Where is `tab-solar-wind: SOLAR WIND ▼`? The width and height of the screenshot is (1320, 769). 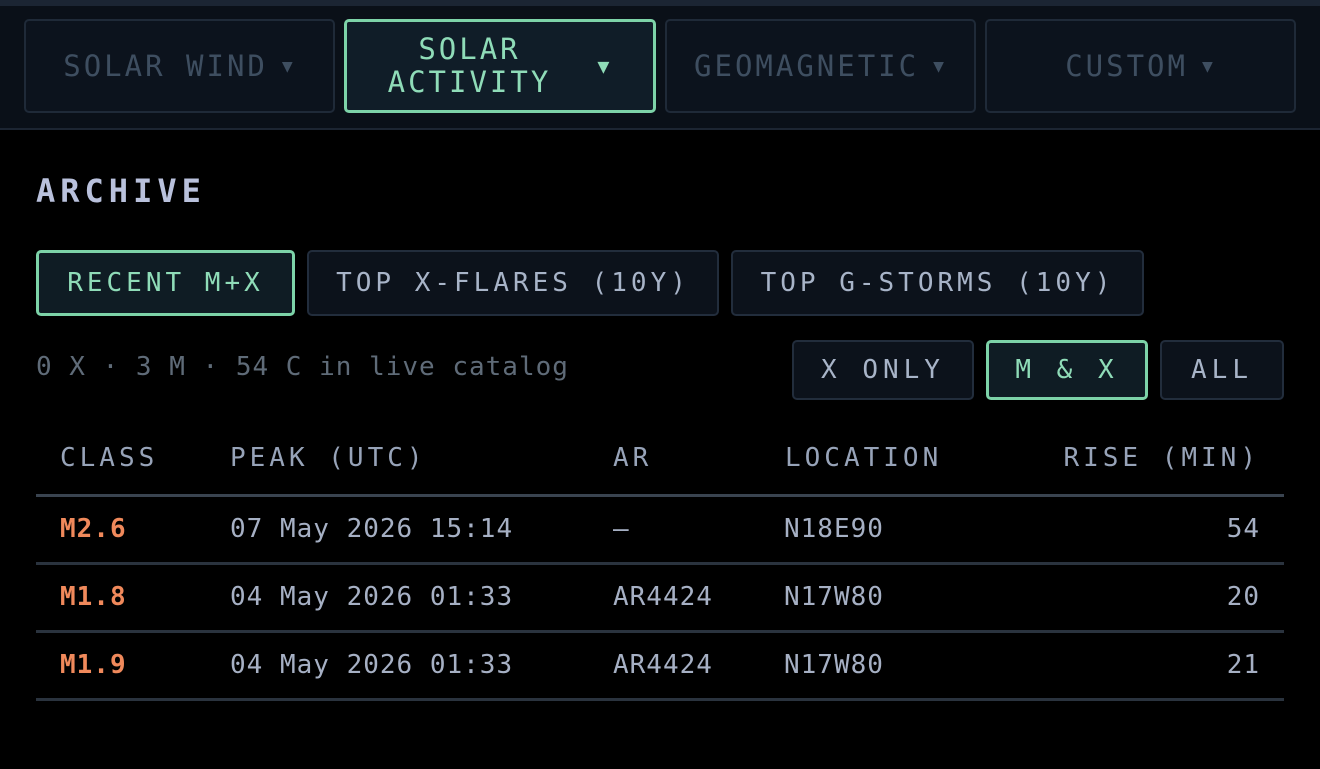 tab-solar-wind: SOLAR WIND ▼ is located at coordinates (179, 66).